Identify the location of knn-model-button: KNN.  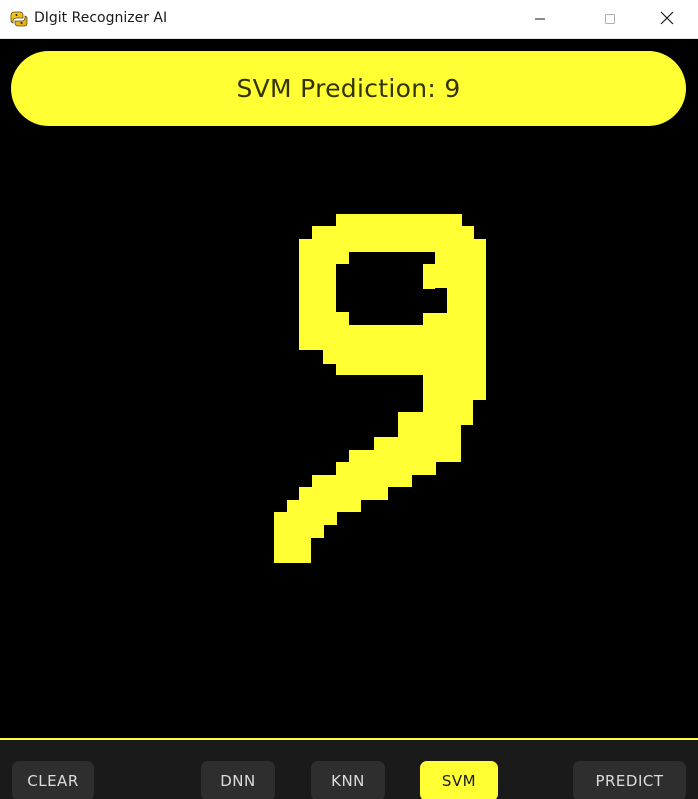
(348, 780).